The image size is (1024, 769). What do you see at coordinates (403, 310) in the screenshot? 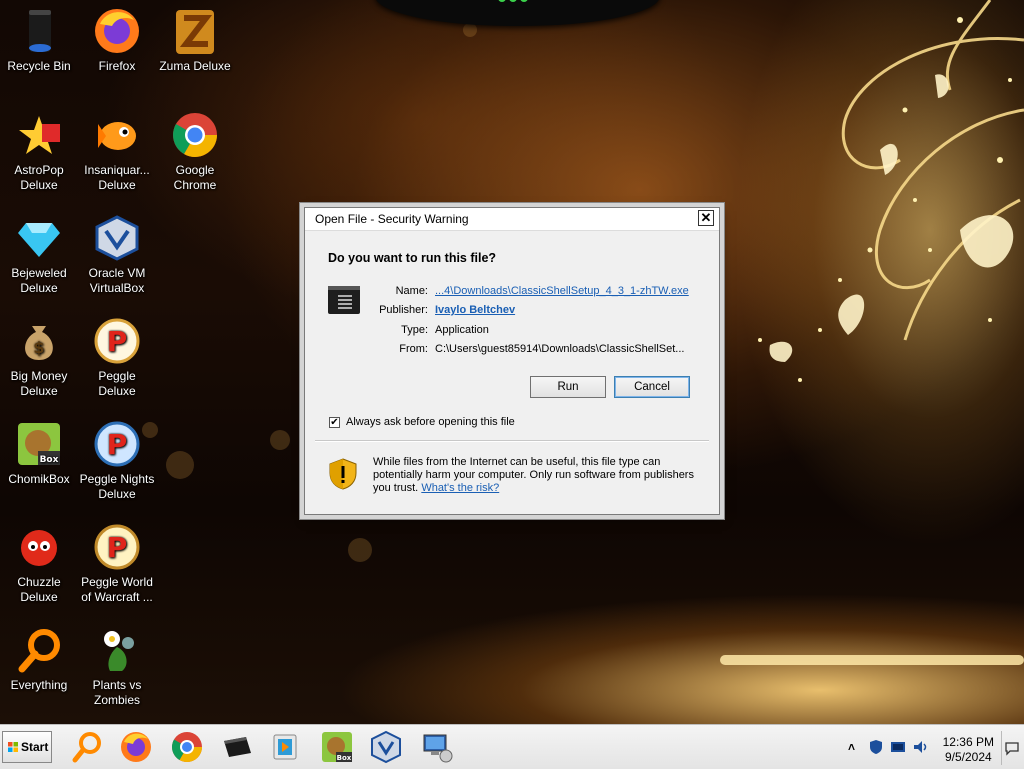
I see `publisher-label: Publisher:` at bounding box center [403, 310].